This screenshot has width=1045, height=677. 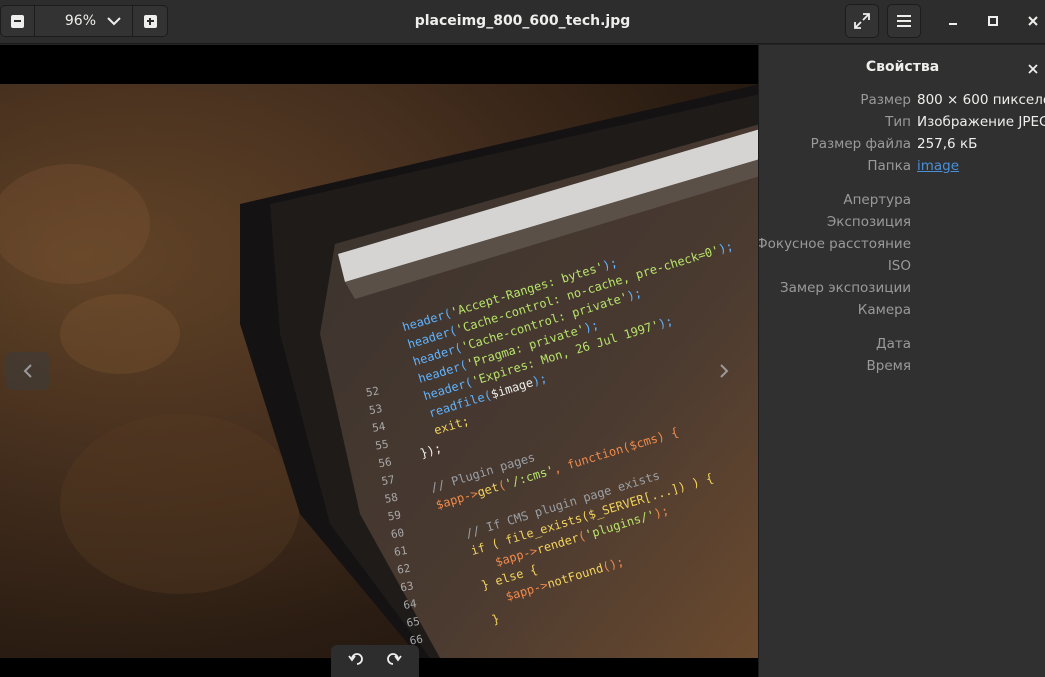 I want to click on svg-text: 56, so click(x=384, y=462).